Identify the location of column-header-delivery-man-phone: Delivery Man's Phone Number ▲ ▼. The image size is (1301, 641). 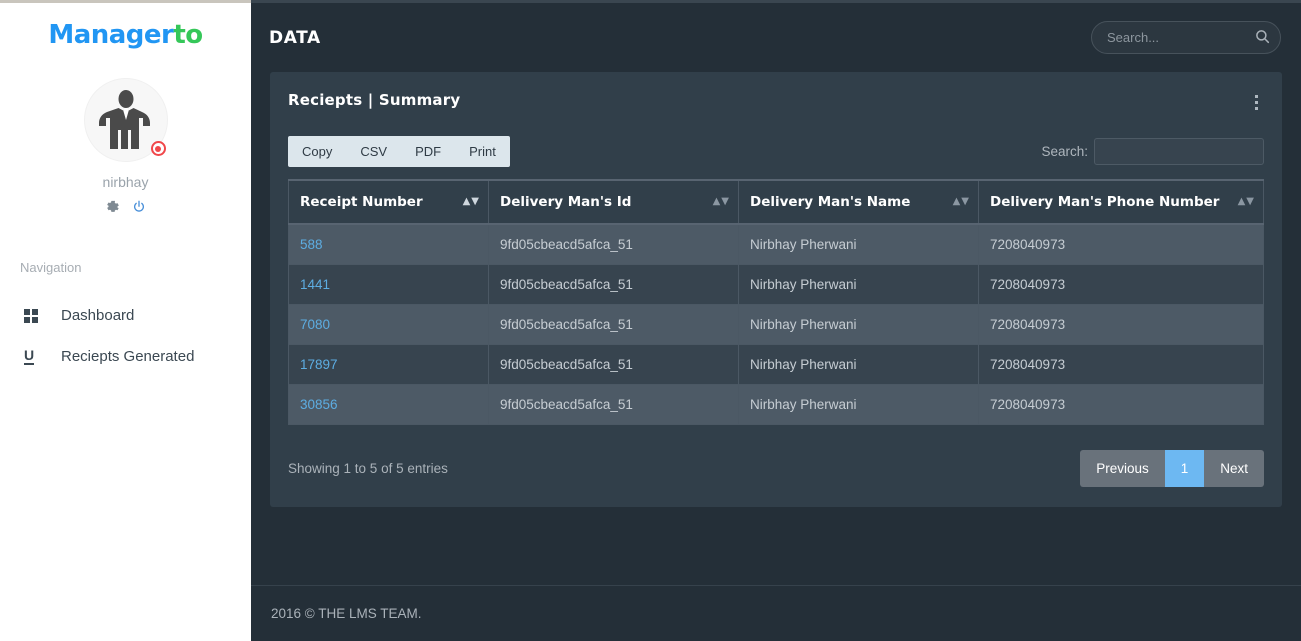
(1121, 202).